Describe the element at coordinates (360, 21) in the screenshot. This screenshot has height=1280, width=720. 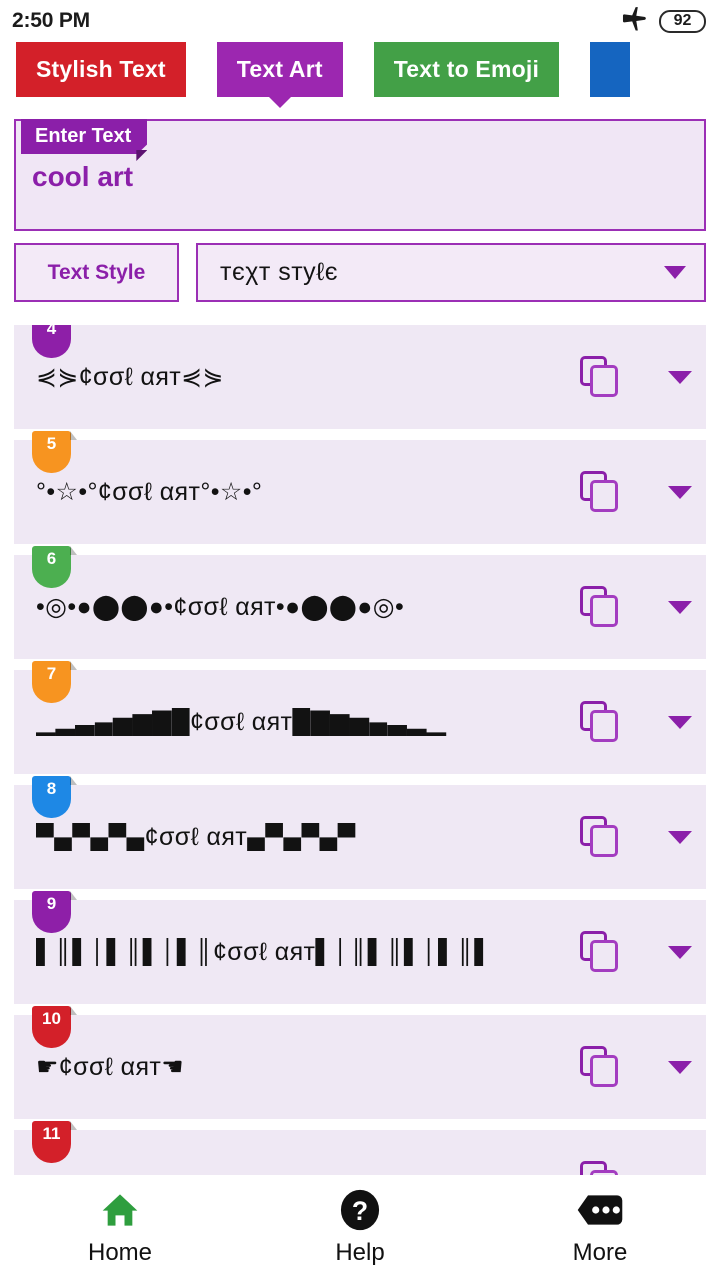
I see `status-bar: 2:50 PM 92` at that location.